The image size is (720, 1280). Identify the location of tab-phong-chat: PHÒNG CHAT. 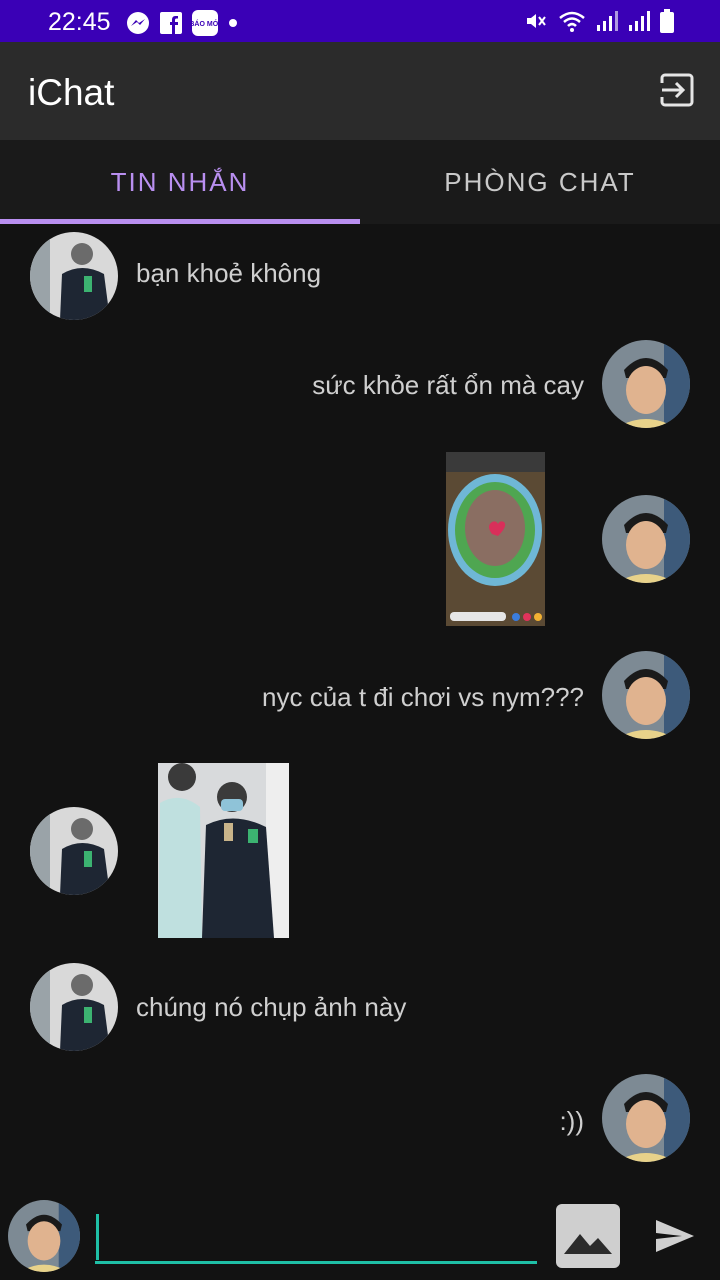
(540, 182).